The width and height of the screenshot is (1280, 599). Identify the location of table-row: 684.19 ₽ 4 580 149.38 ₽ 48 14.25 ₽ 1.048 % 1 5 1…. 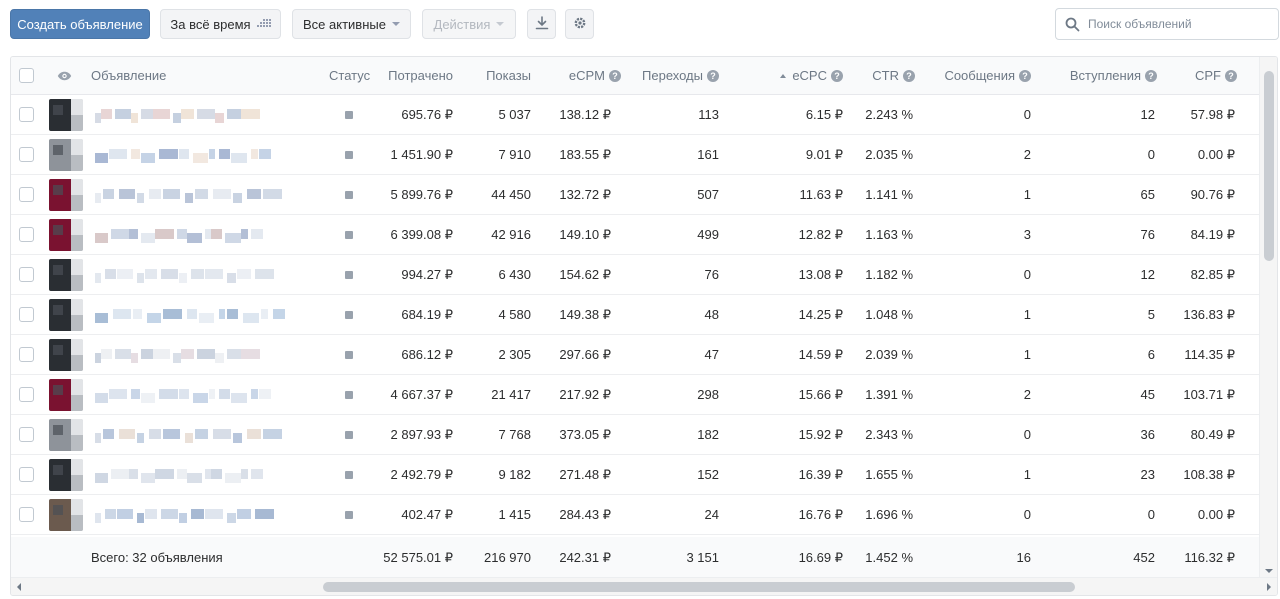
(636, 315).